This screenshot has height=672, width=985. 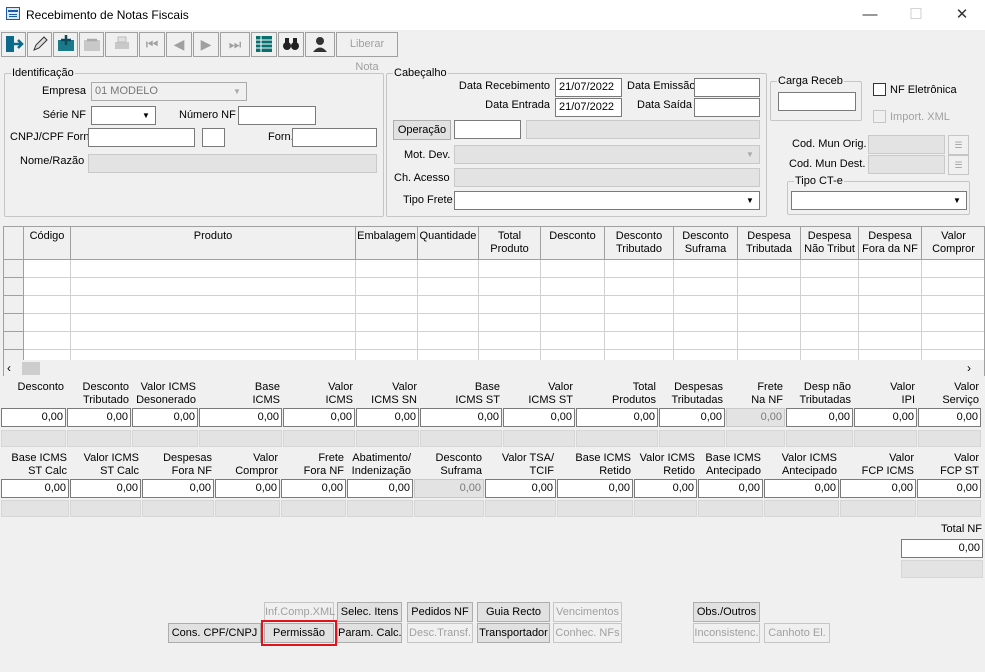 What do you see at coordinates (726, 612) in the screenshot?
I see `obs-outros-button: Obs./Outros` at bounding box center [726, 612].